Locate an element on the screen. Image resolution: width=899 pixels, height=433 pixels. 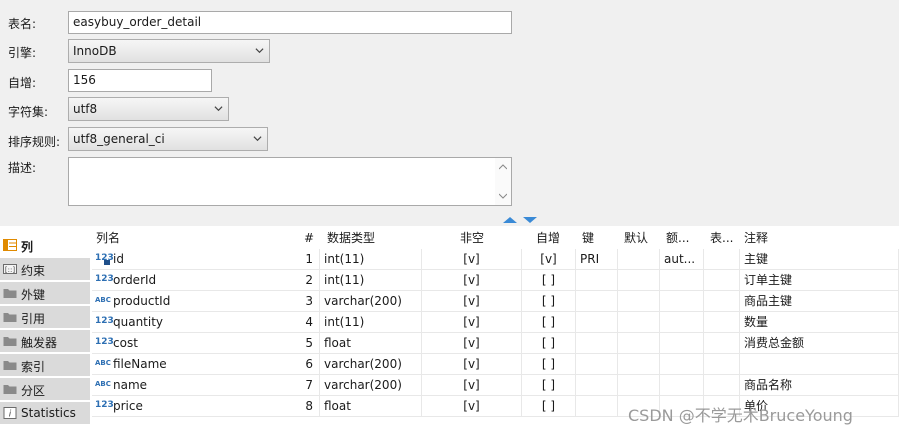
table-row: 123 orderId 2 int(11) [v][ ] 订单主键 is located at coordinates (495, 280).